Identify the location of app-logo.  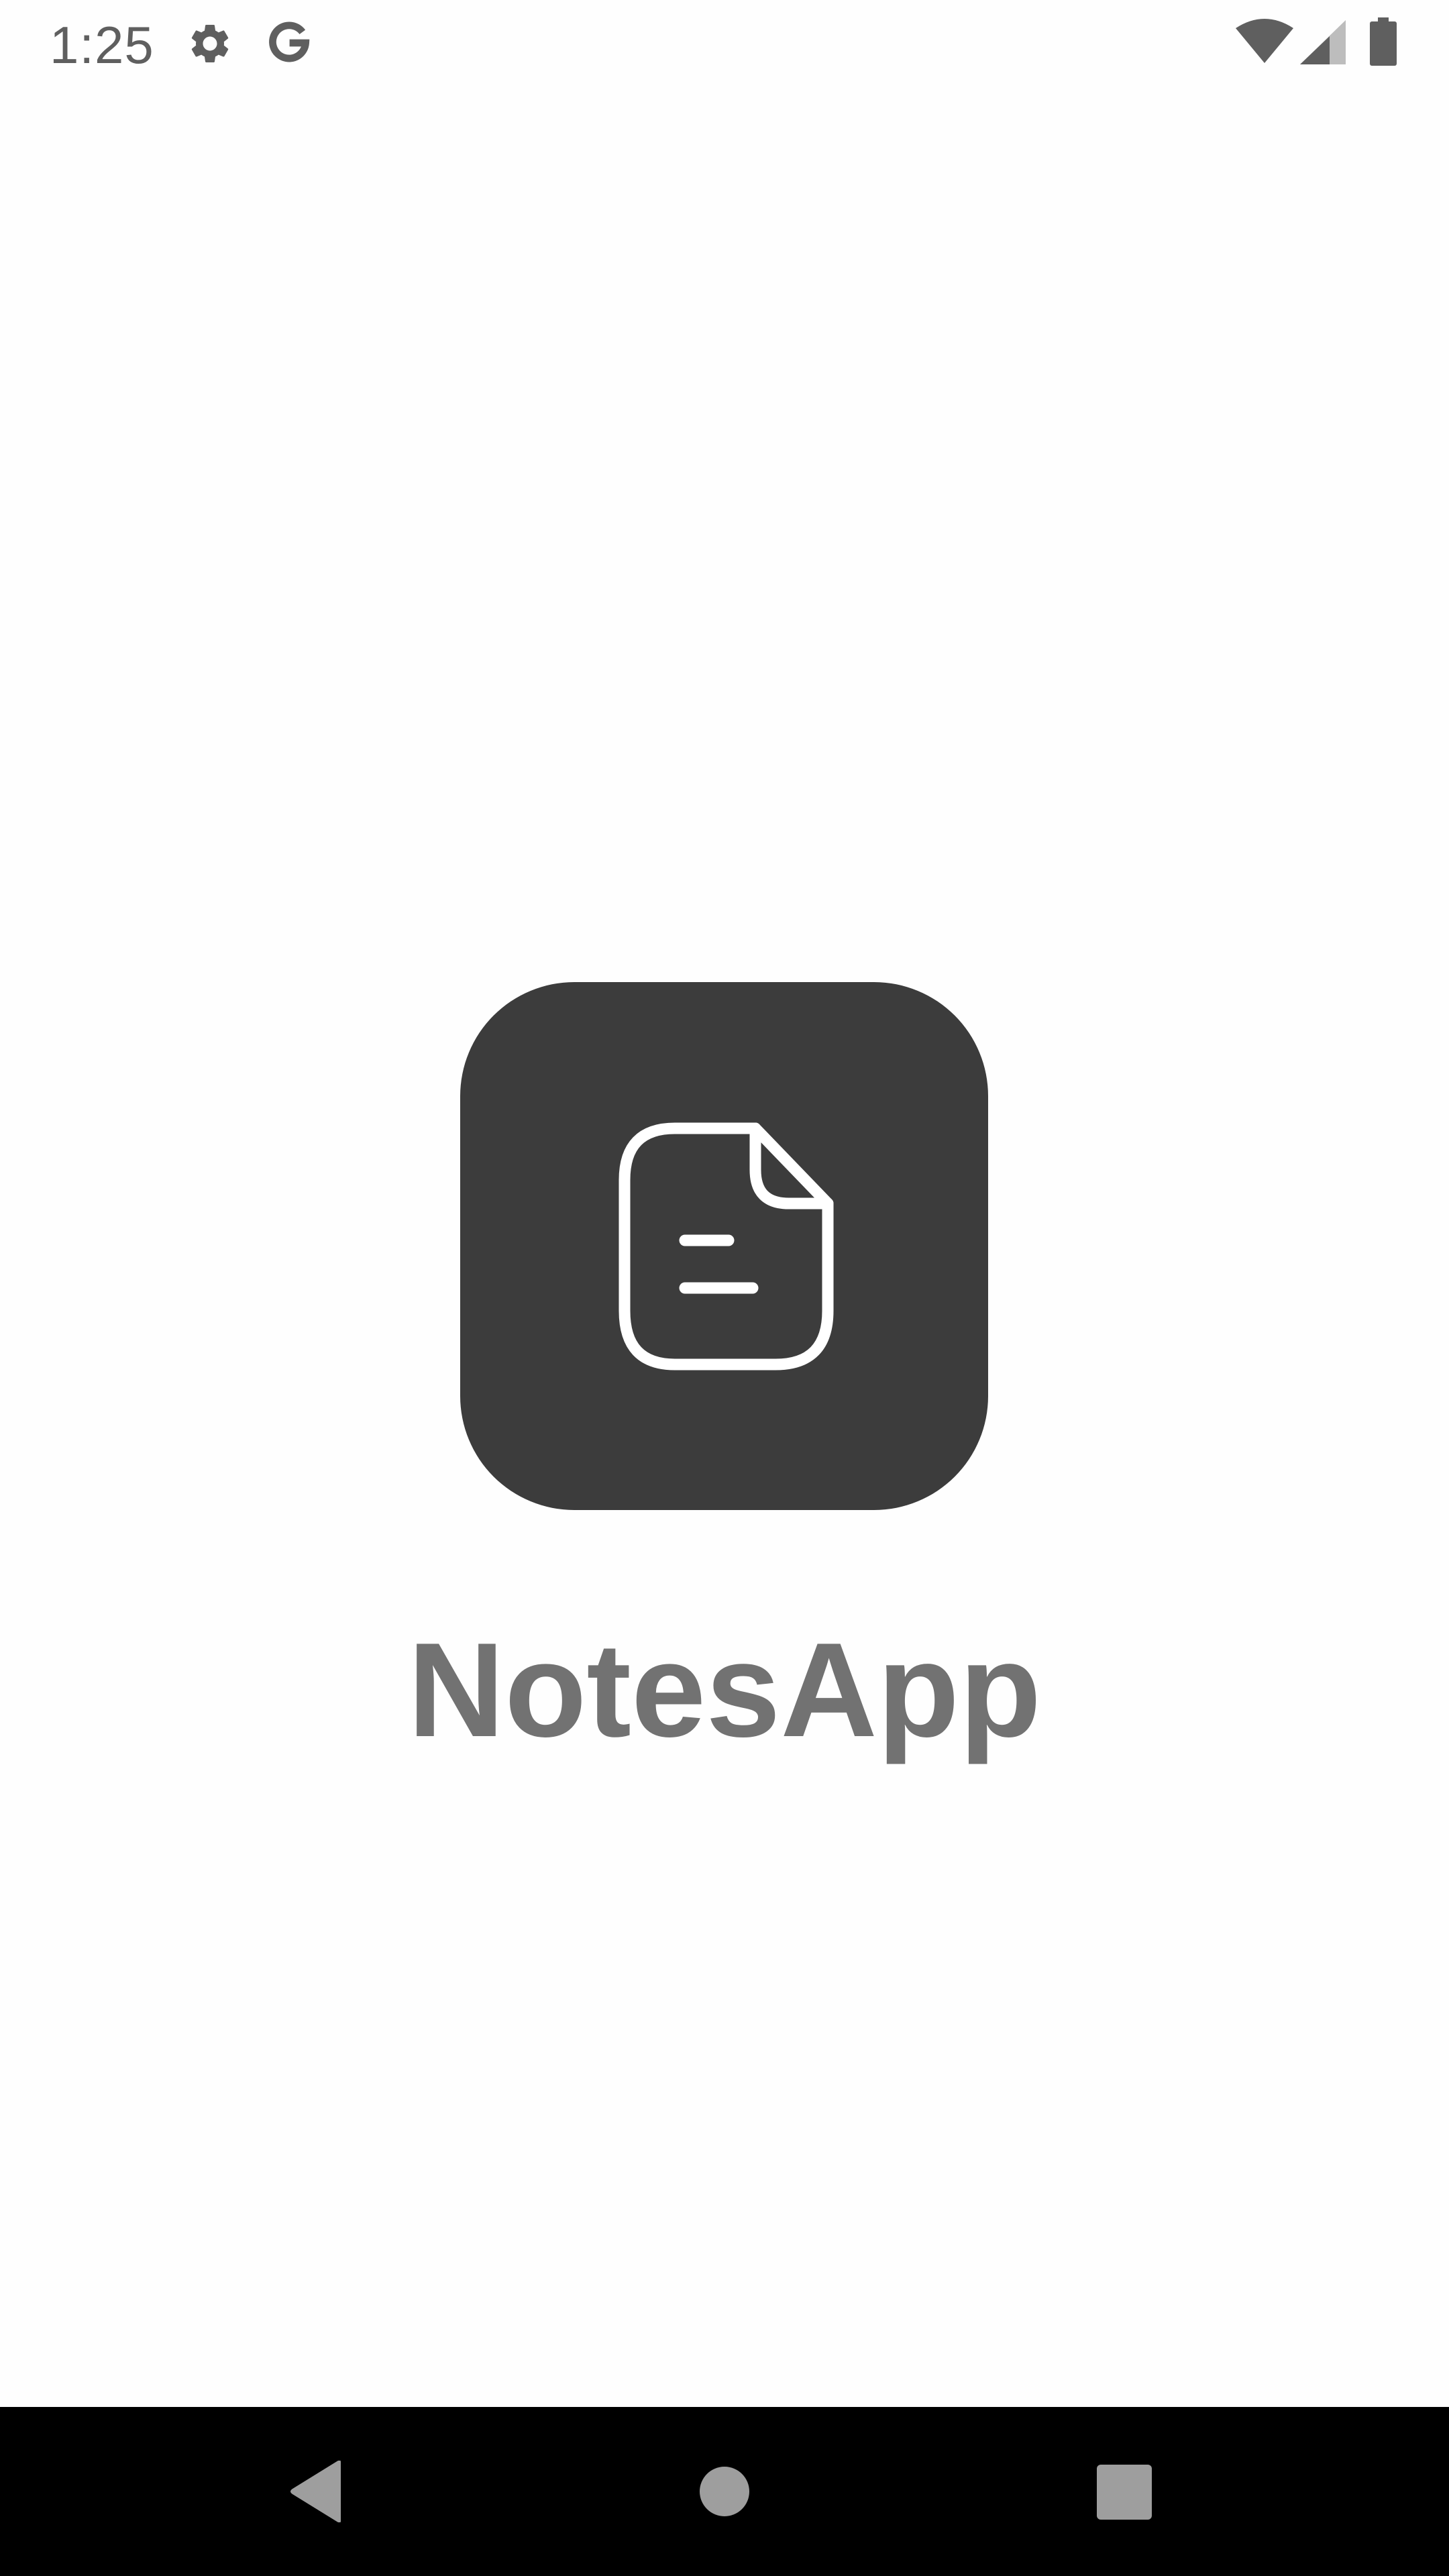
(724, 1246).